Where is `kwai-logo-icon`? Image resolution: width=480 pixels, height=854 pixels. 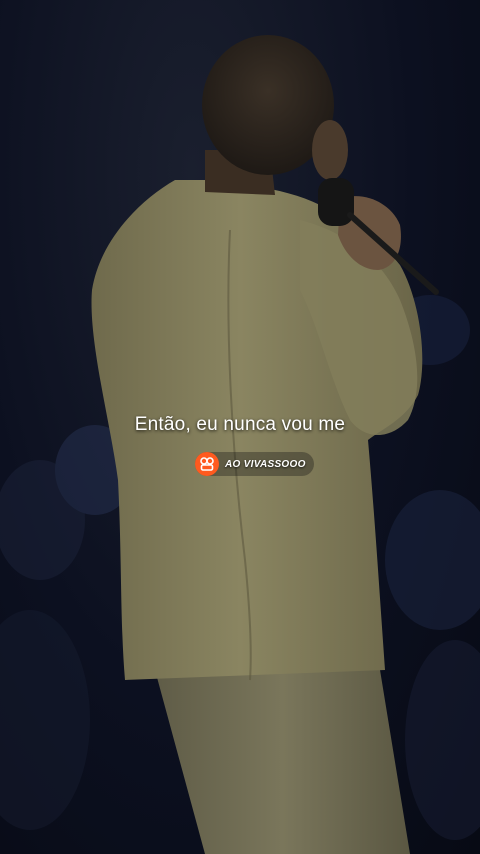 kwai-logo-icon is located at coordinates (207, 464).